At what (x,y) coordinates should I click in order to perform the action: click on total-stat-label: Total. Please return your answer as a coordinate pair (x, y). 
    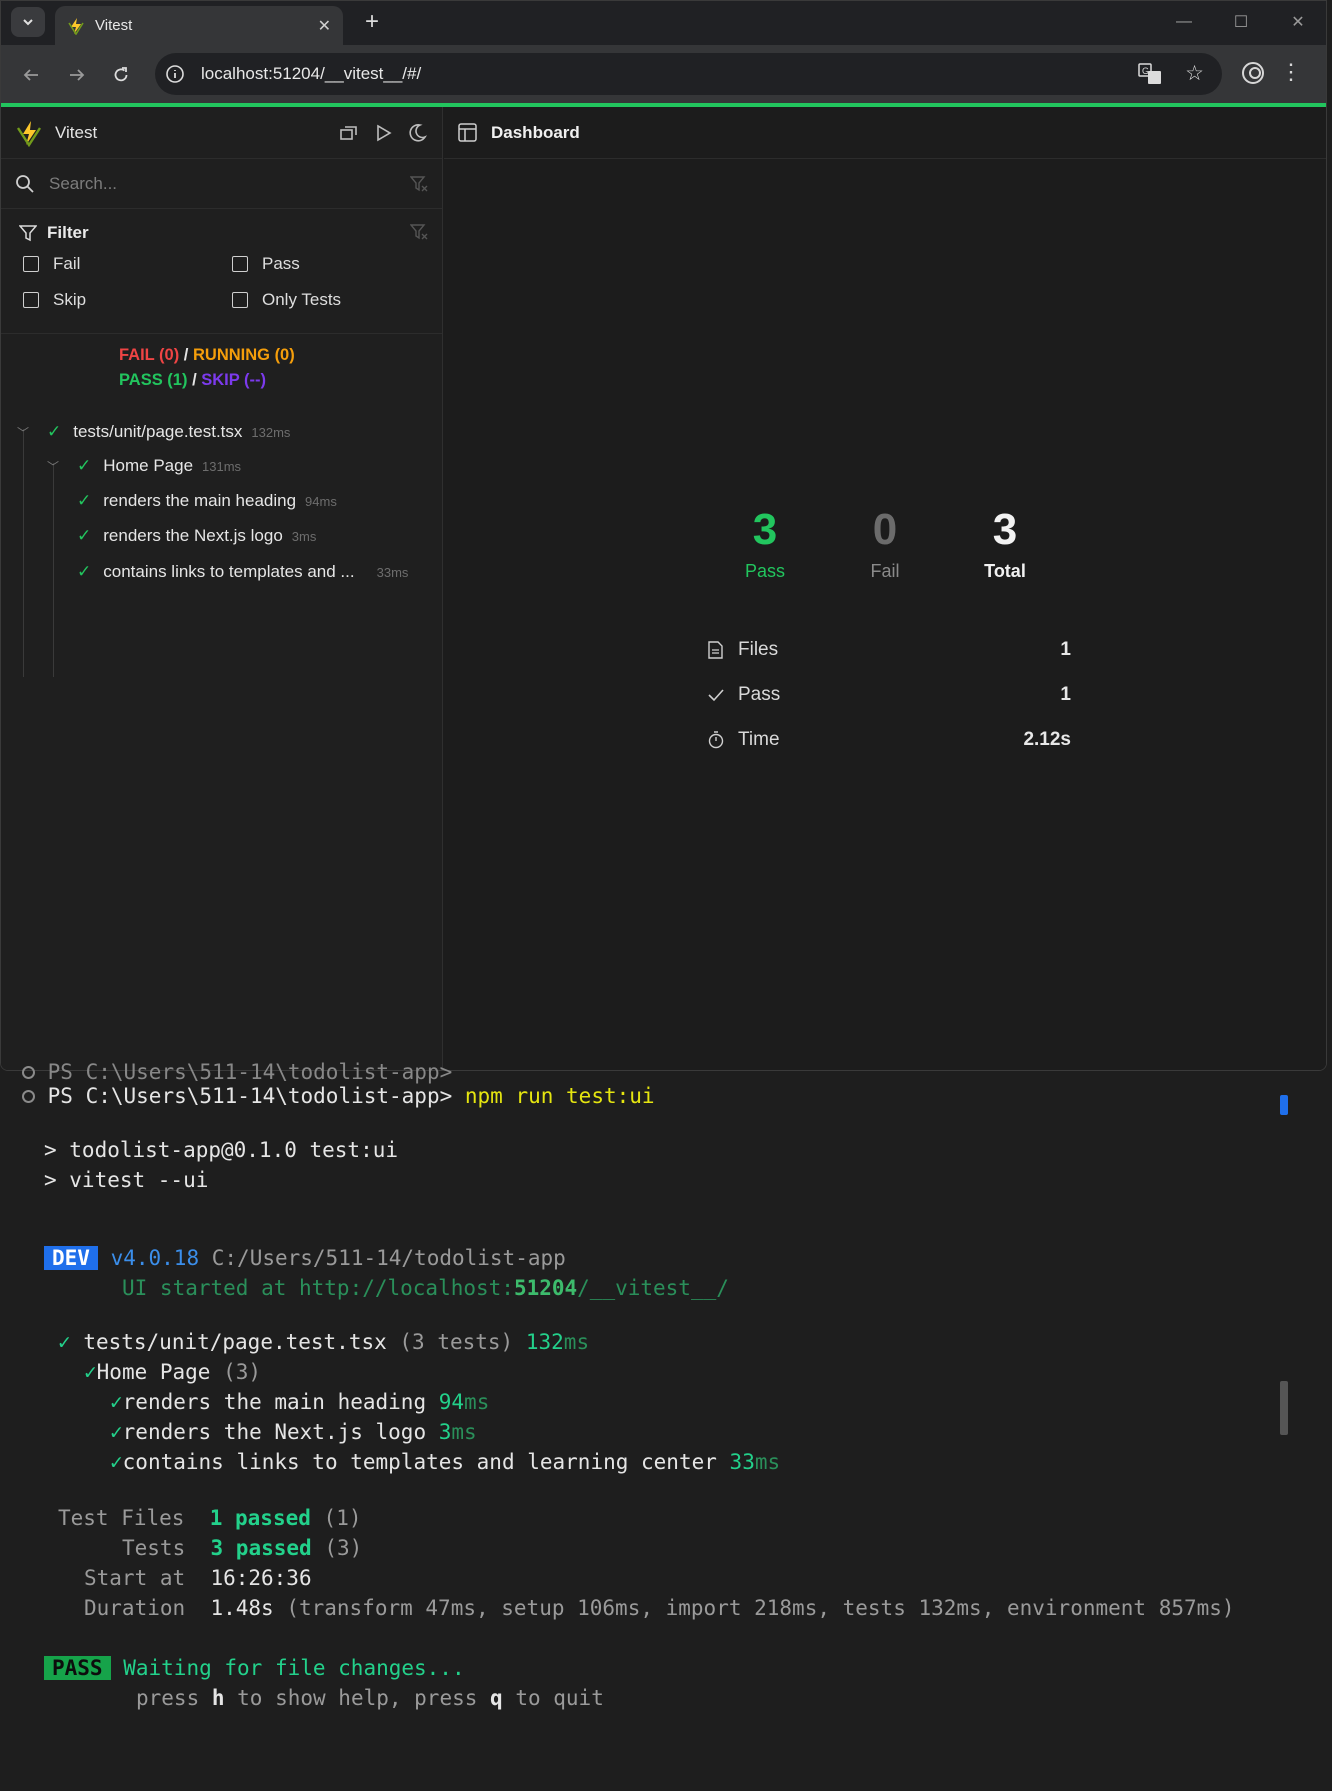
    Looking at the image, I should click on (1005, 571).